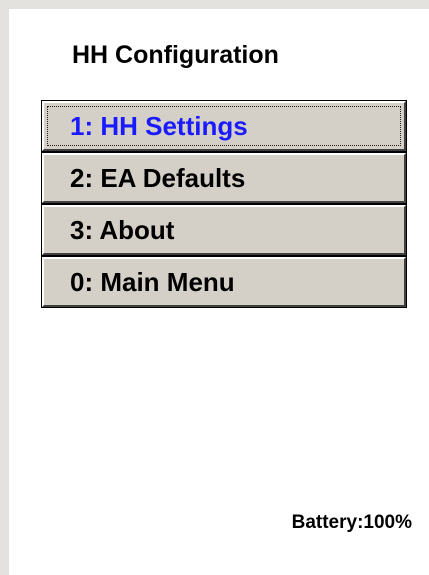 The image size is (429, 575). I want to click on menu-item-hh-settings: 1: HH Settings, so click(224, 126).